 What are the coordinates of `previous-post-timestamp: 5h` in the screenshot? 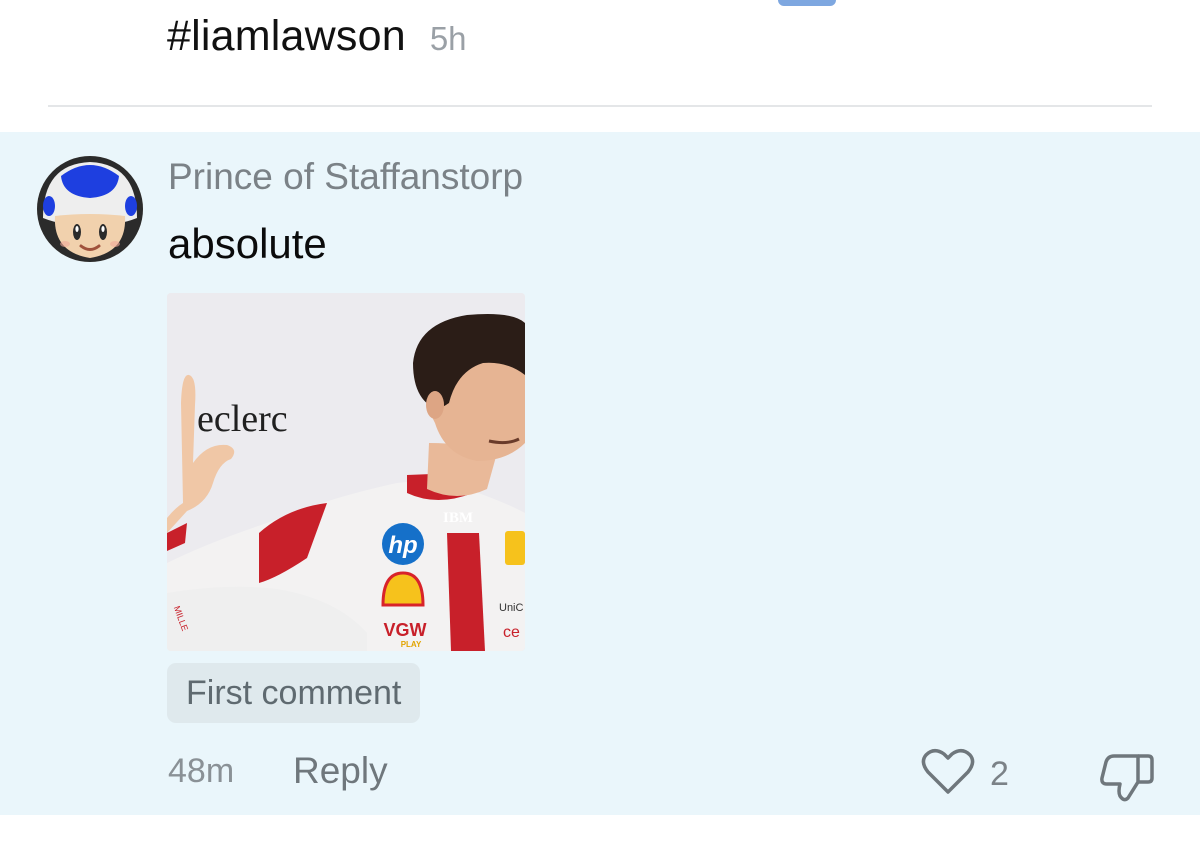 It's located at (448, 38).